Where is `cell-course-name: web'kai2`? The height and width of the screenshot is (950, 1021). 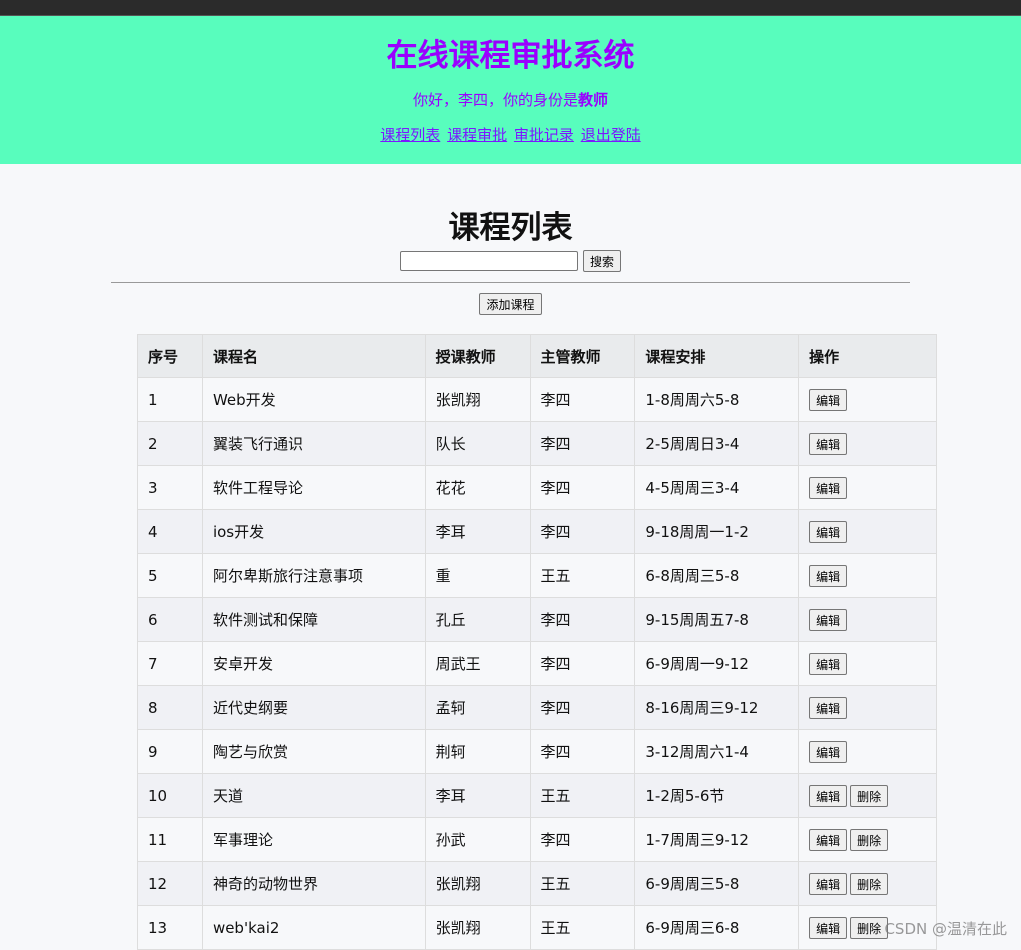 cell-course-name: web'kai2 is located at coordinates (313, 927).